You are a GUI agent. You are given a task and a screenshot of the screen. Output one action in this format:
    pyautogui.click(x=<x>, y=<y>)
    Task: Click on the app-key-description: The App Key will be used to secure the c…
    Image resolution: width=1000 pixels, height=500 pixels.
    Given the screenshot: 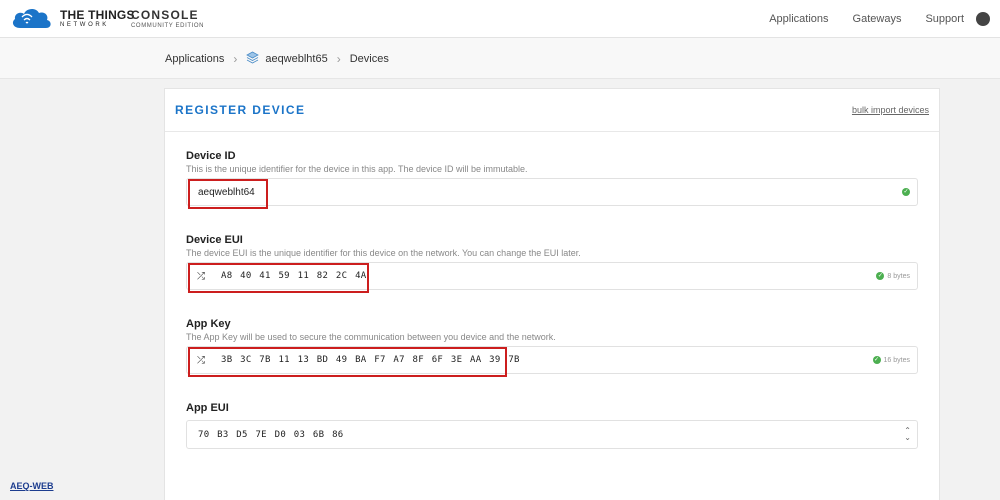 What is the action you would take?
    pyautogui.click(x=371, y=337)
    